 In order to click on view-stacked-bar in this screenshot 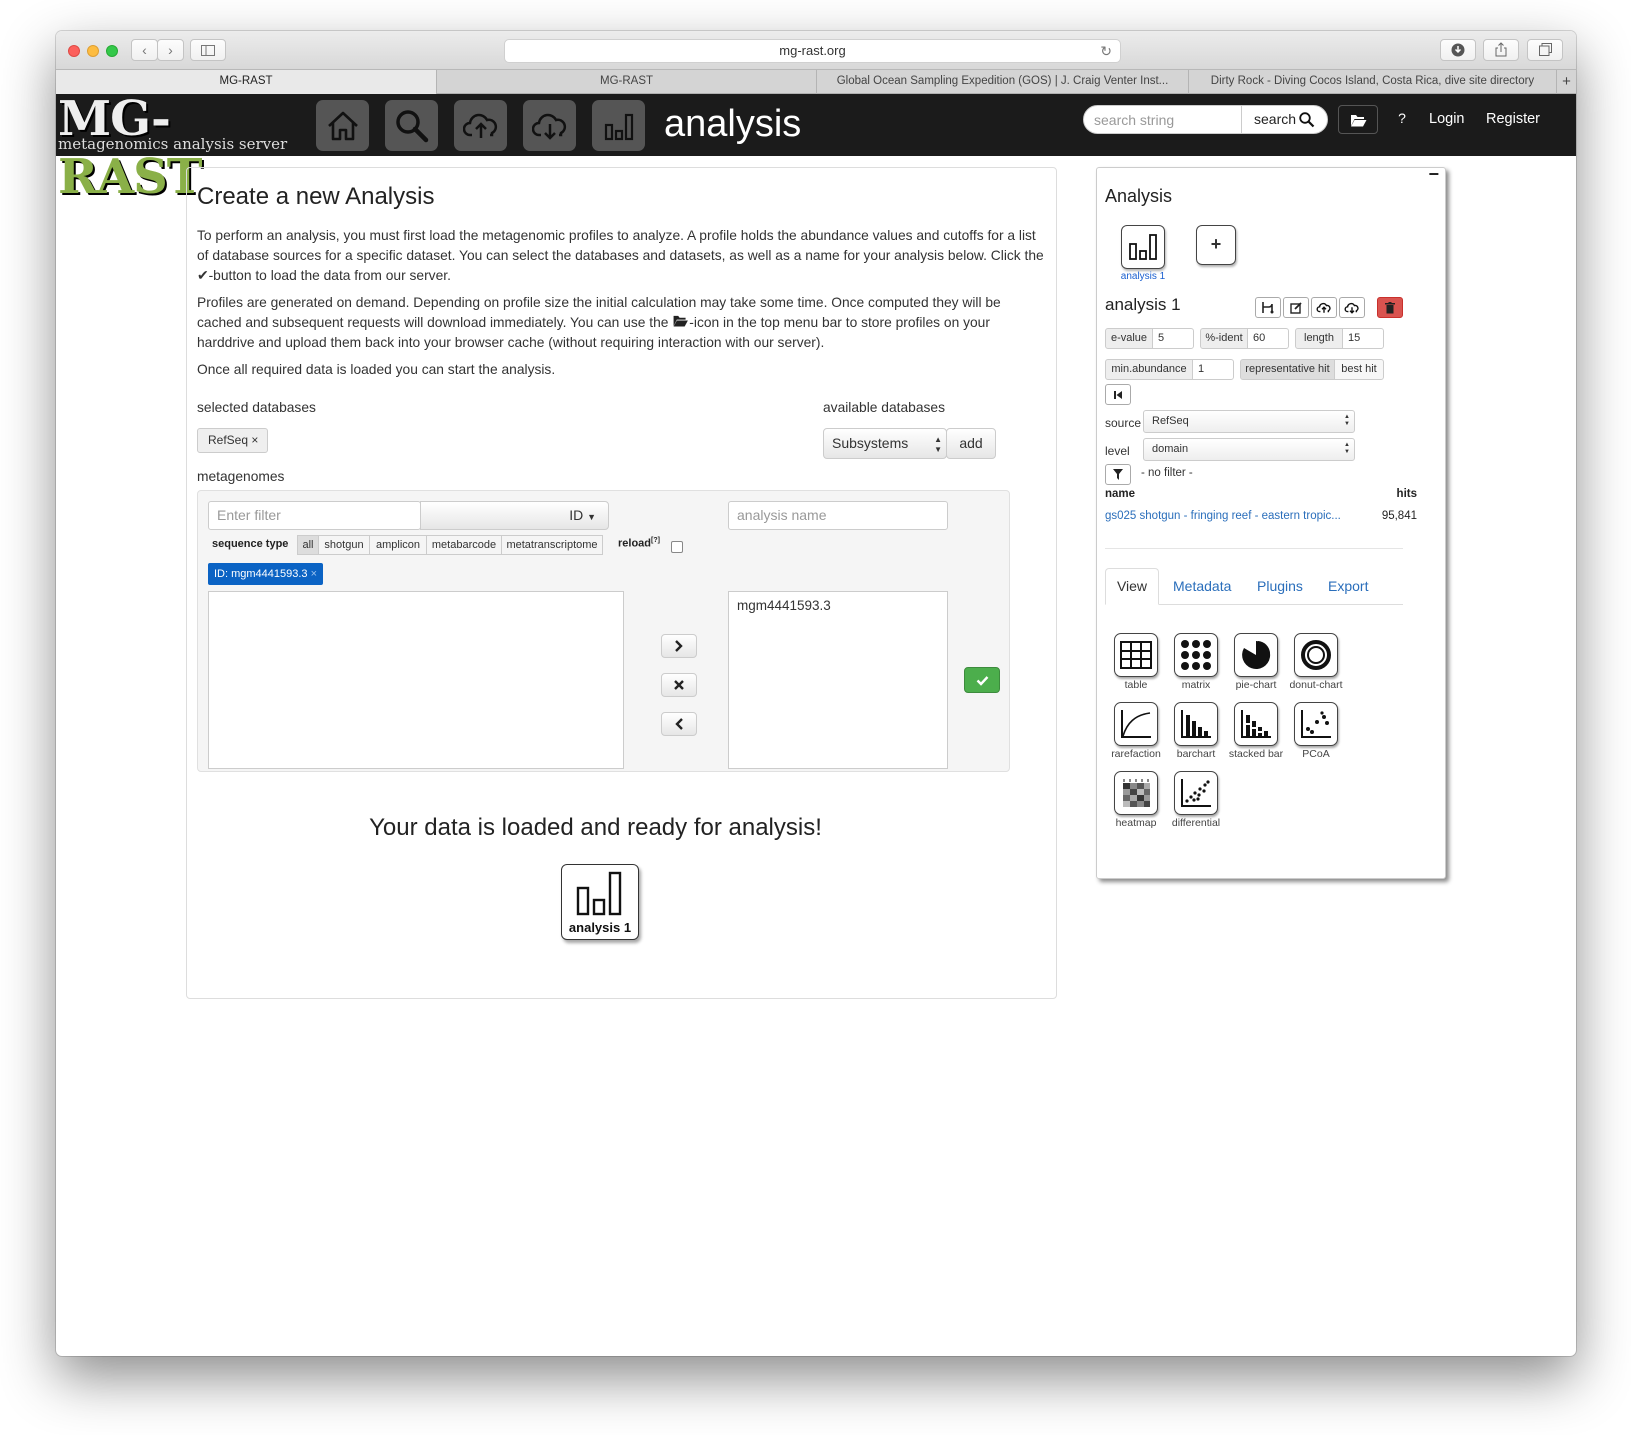, I will do `click(1256, 724)`.